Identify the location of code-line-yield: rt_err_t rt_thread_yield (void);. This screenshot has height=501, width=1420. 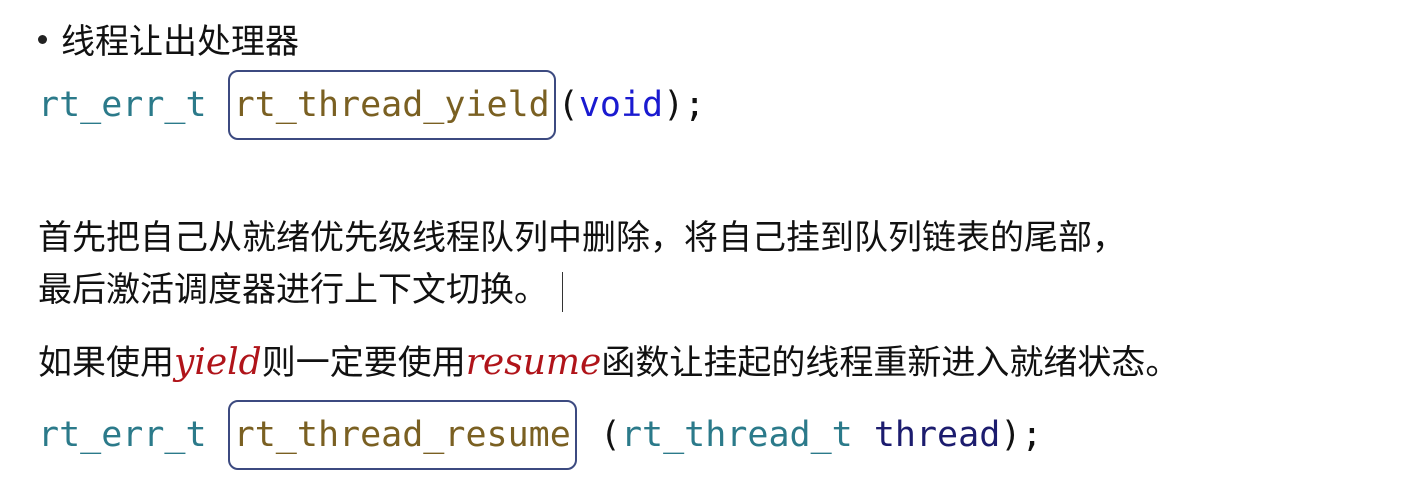
(372, 105).